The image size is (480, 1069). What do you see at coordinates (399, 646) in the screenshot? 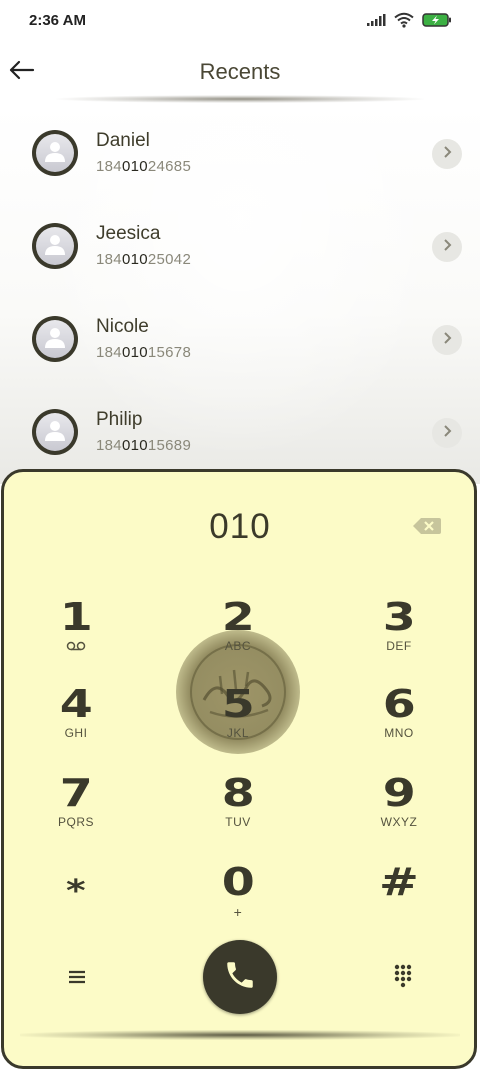
I see `key-letters: DEF` at bounding box center [399, 646].